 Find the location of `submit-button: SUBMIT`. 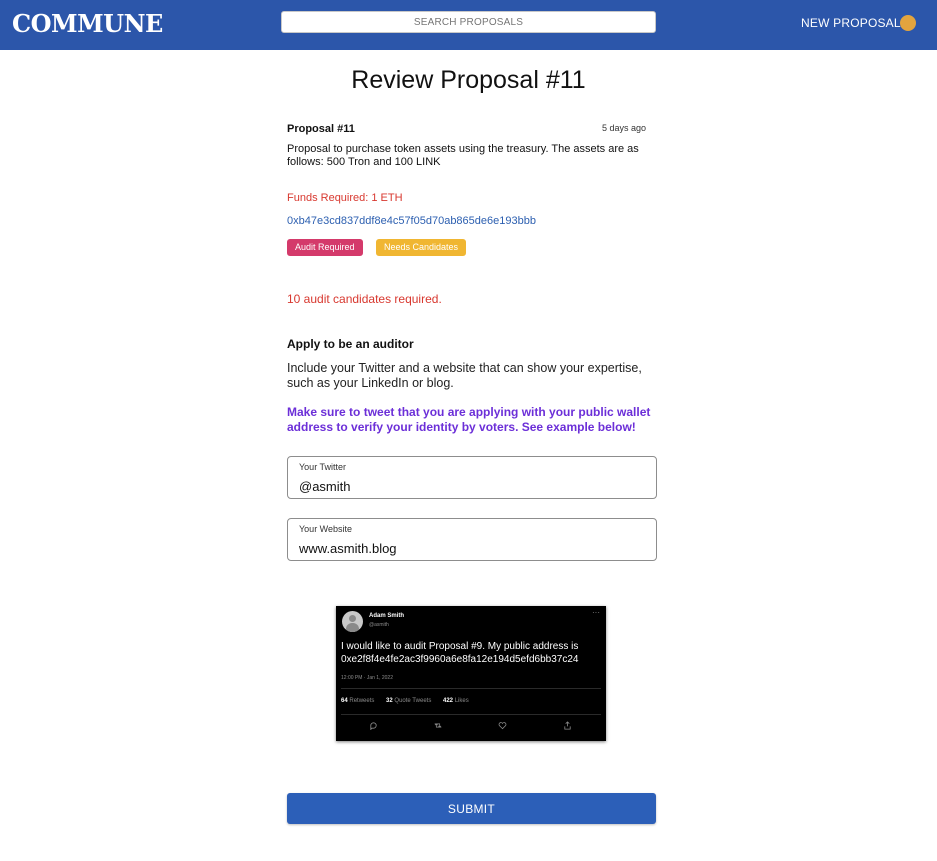

submit-button: SUBMIT is located at coordinates (471, 808).